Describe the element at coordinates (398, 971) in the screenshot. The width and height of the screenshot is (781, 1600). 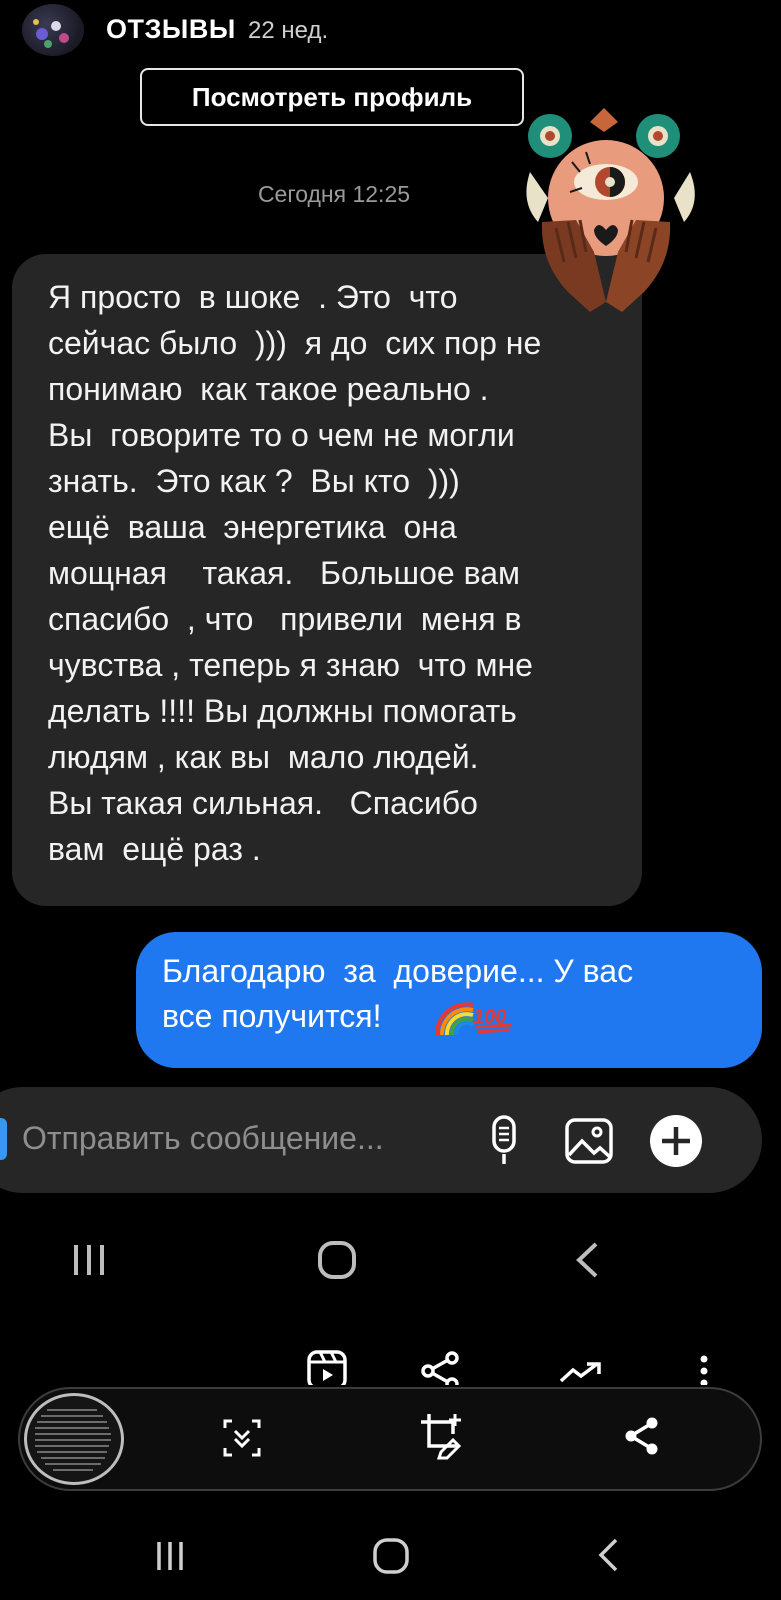
I see `message-line: Благодарю за доверие... У вас` at that location.